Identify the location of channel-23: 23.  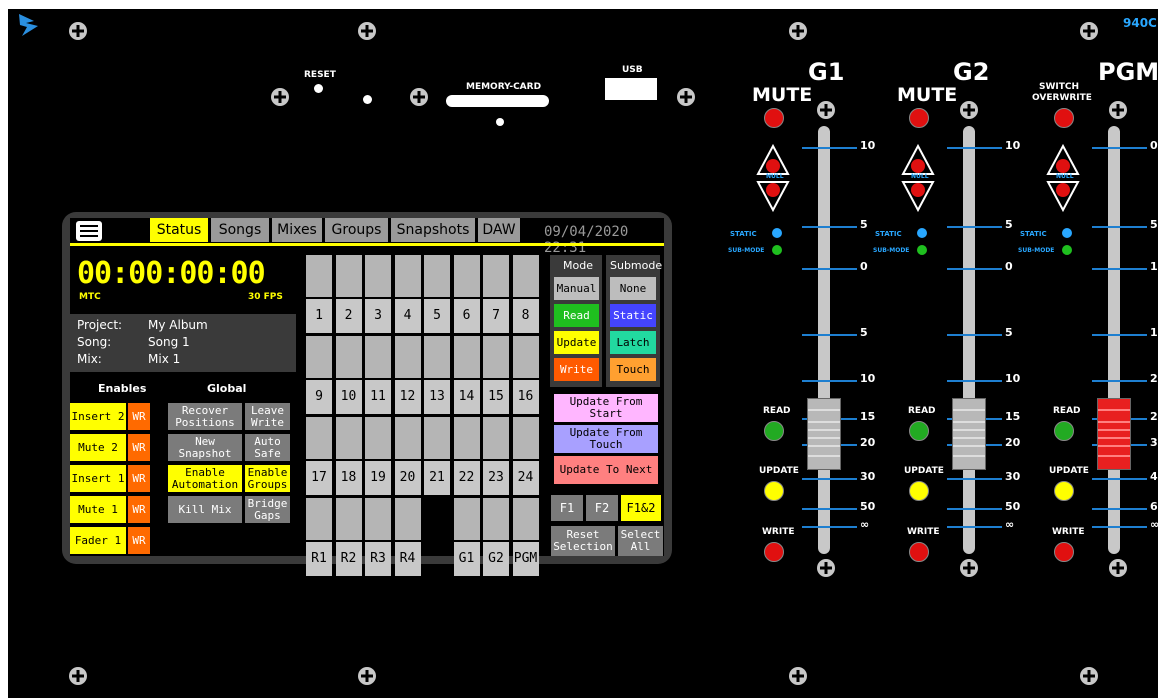
(496, 478).